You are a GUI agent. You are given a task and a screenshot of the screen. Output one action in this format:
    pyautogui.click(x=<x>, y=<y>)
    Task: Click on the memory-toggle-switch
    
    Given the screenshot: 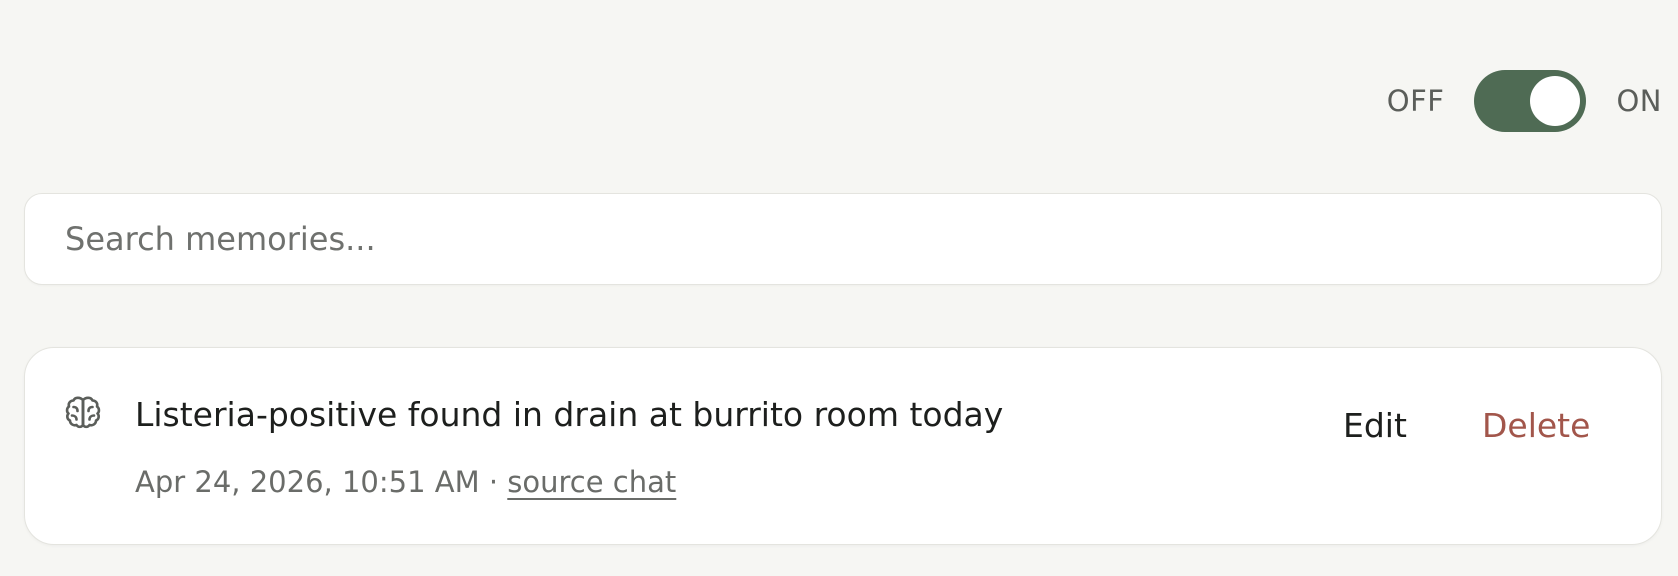 What is the action you would take?
    pyautogui.click(x=1530, y=101)
    